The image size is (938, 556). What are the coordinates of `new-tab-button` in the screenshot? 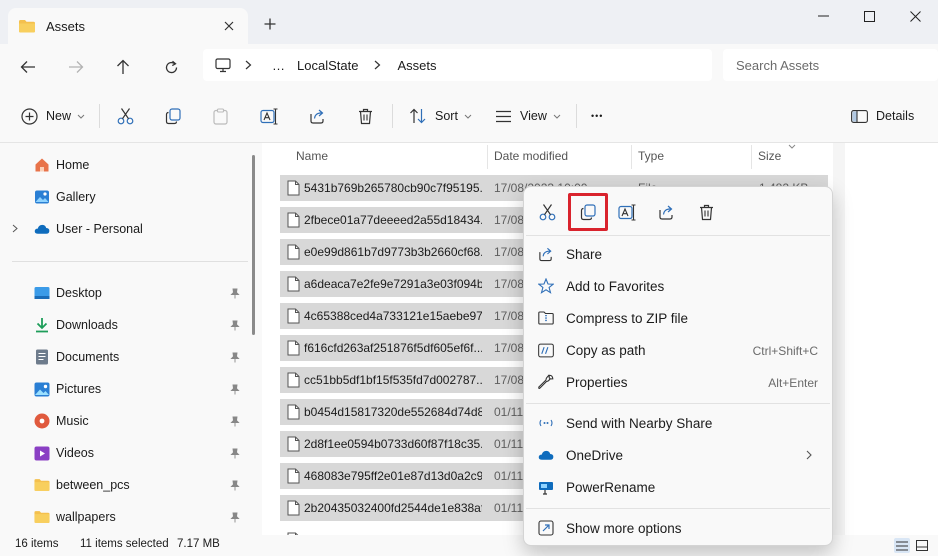 It's located at (270, 24).